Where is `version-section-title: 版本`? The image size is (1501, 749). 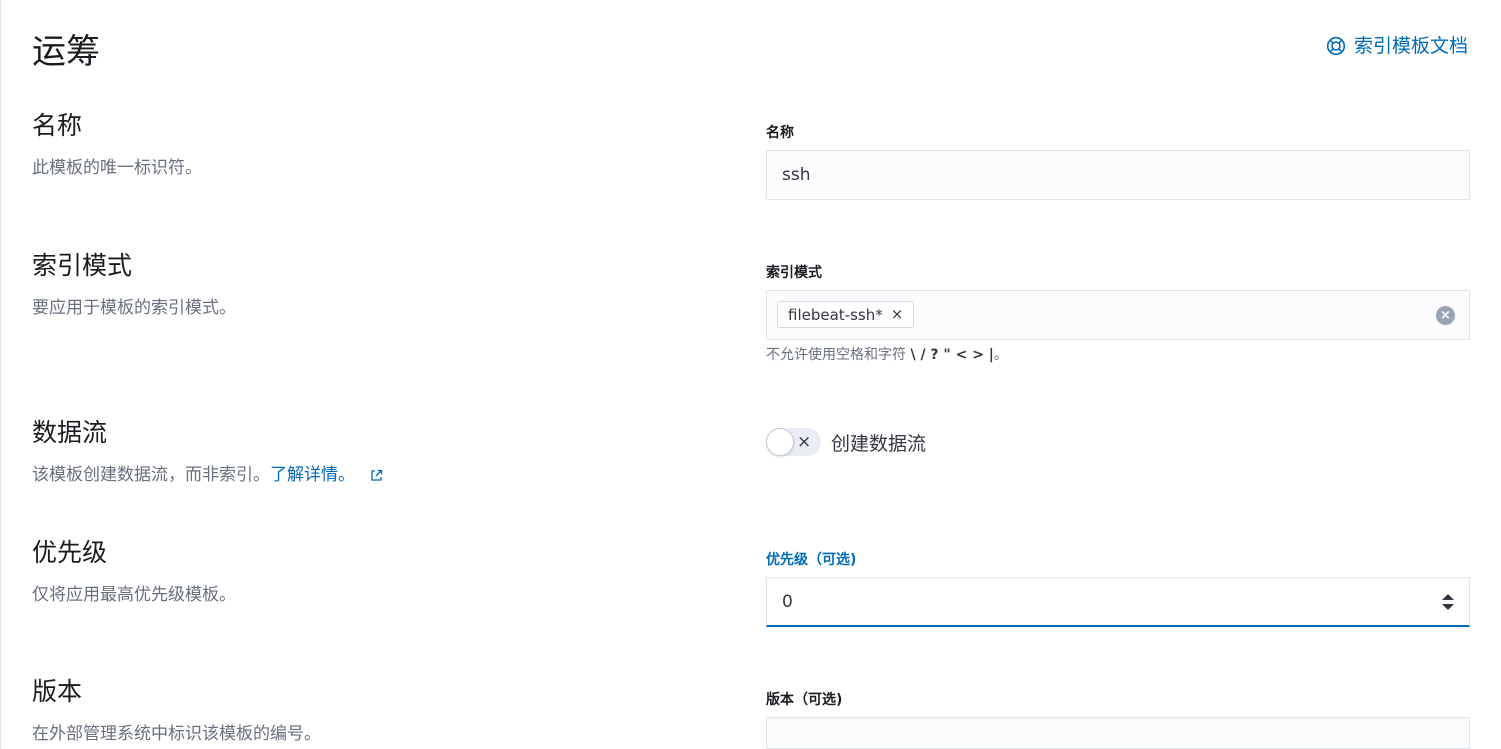 version-section-title: 版本 is located at coordinates (57, 691).